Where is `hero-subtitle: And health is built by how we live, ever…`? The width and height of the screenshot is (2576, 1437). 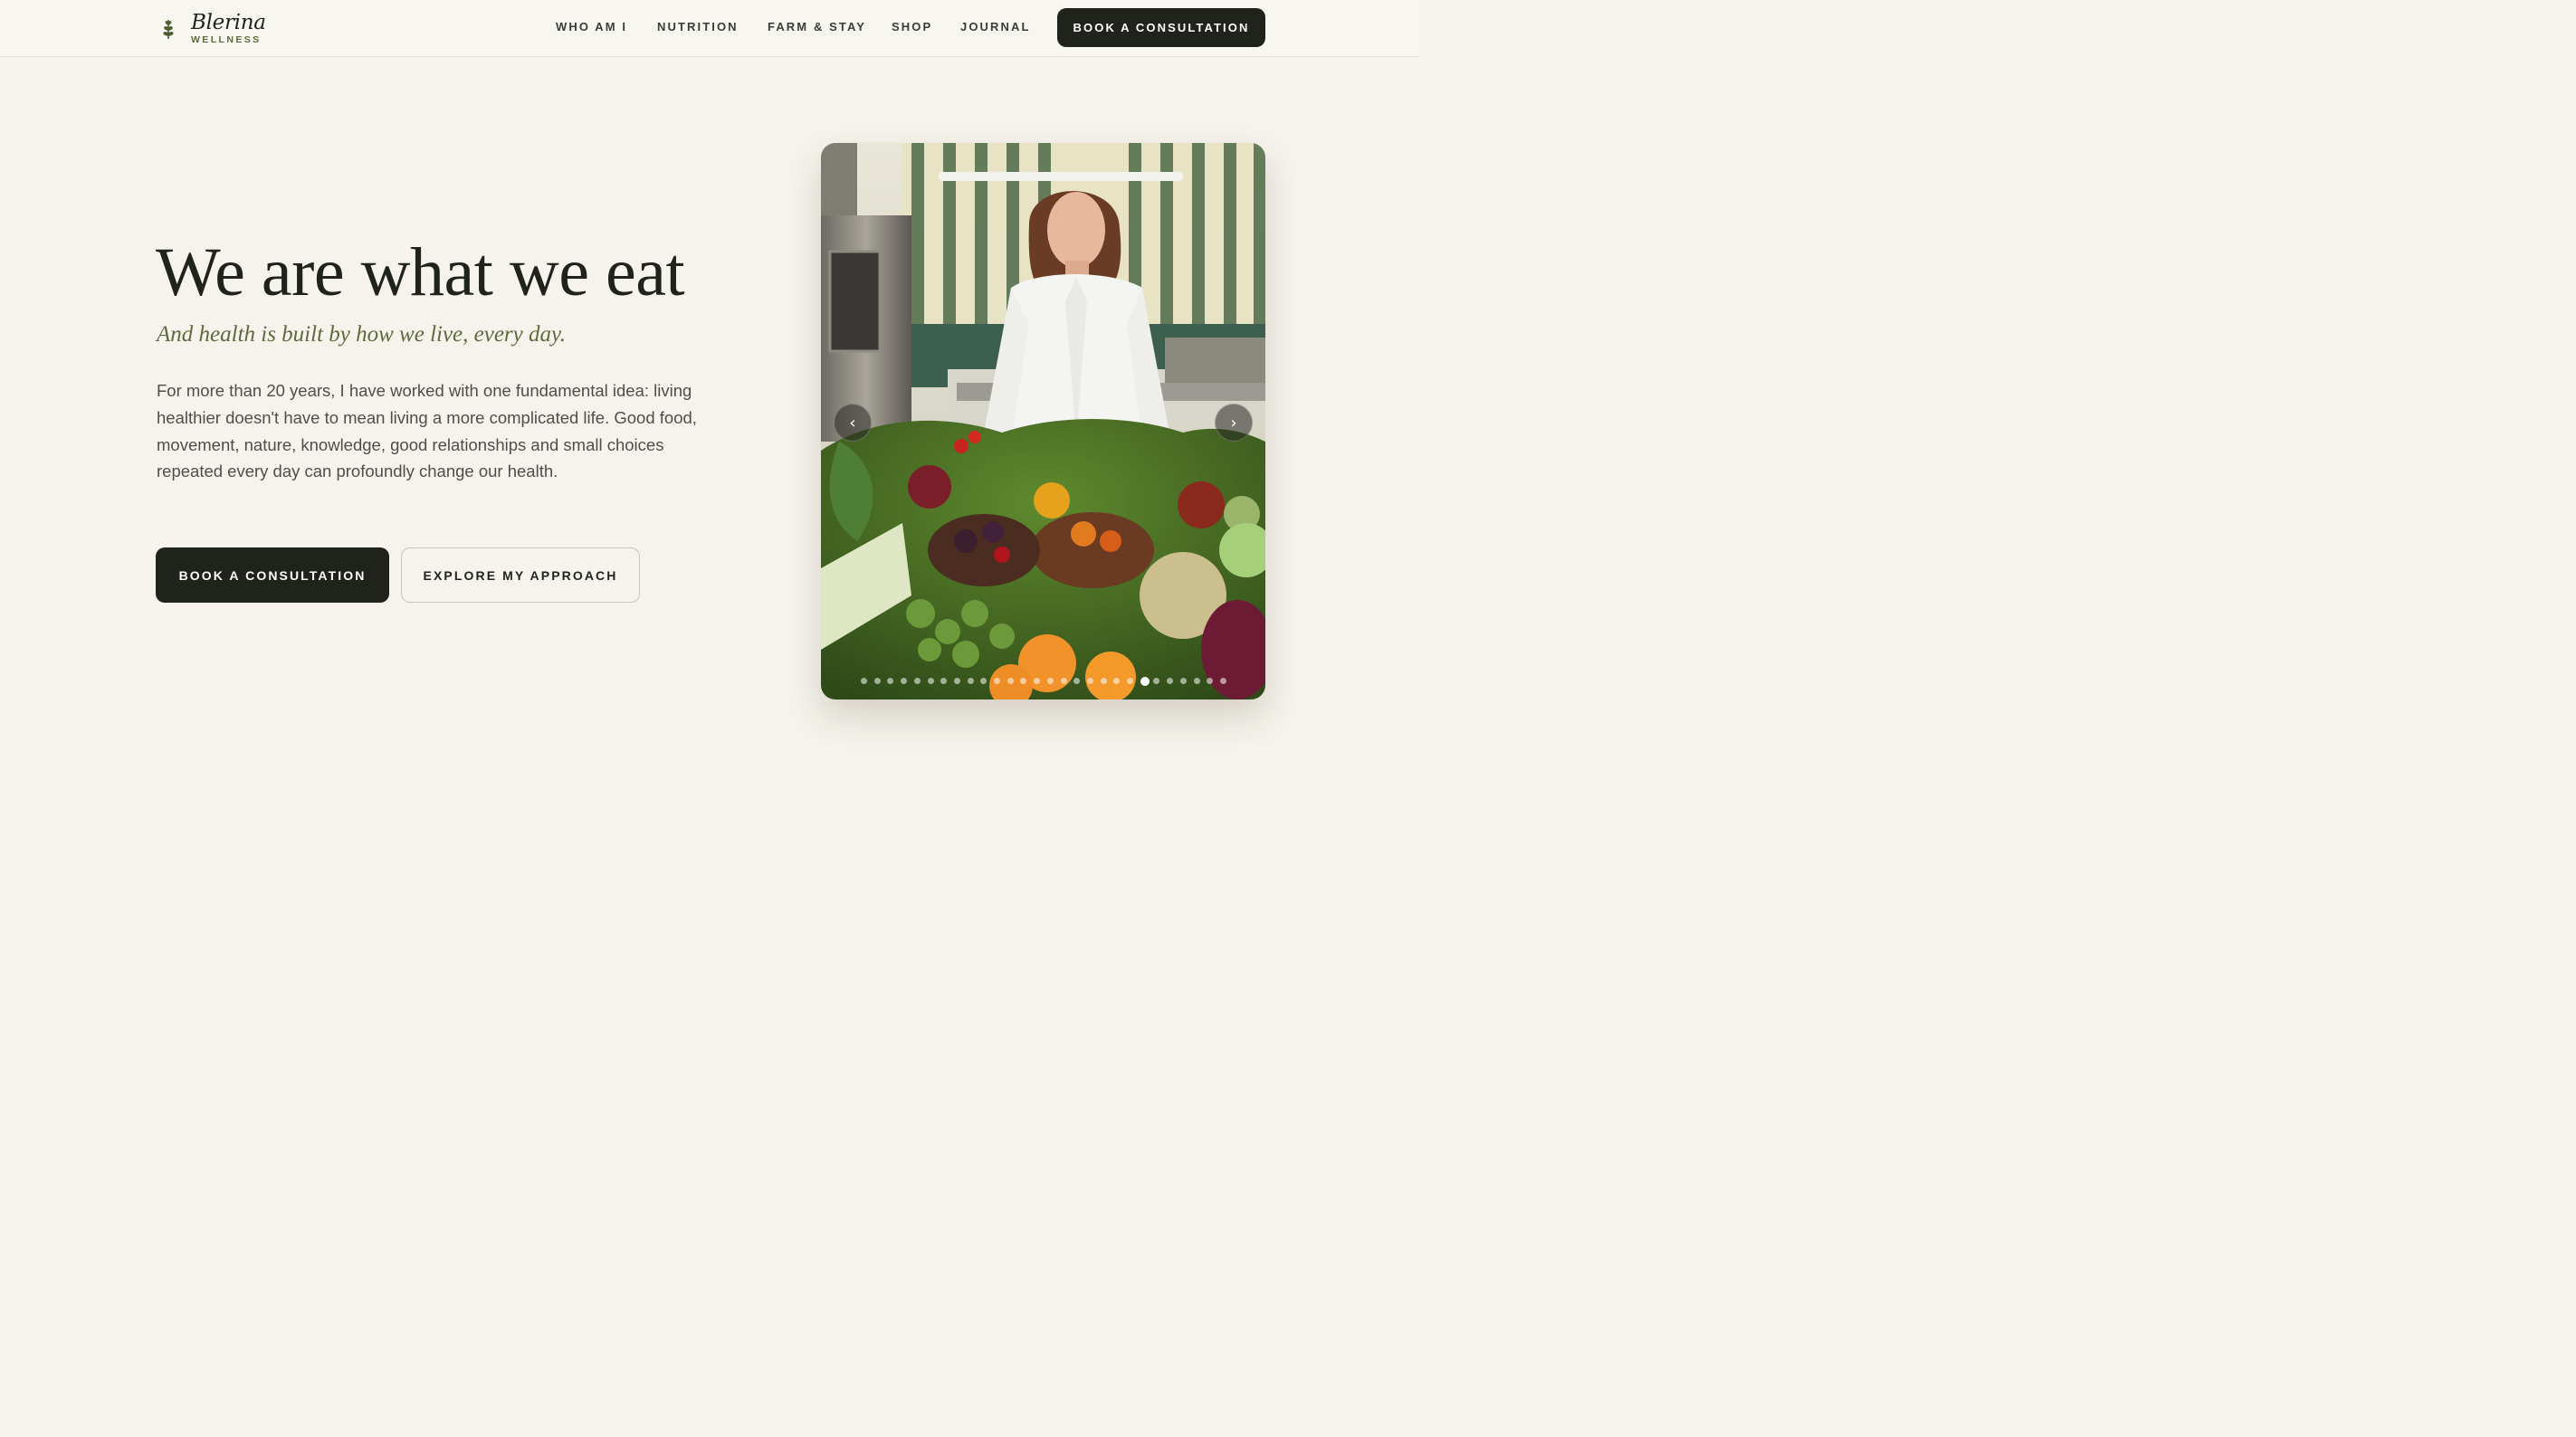 hero-subtitle: And health is built by how we live, ever… is located at coordinates (362, 334).